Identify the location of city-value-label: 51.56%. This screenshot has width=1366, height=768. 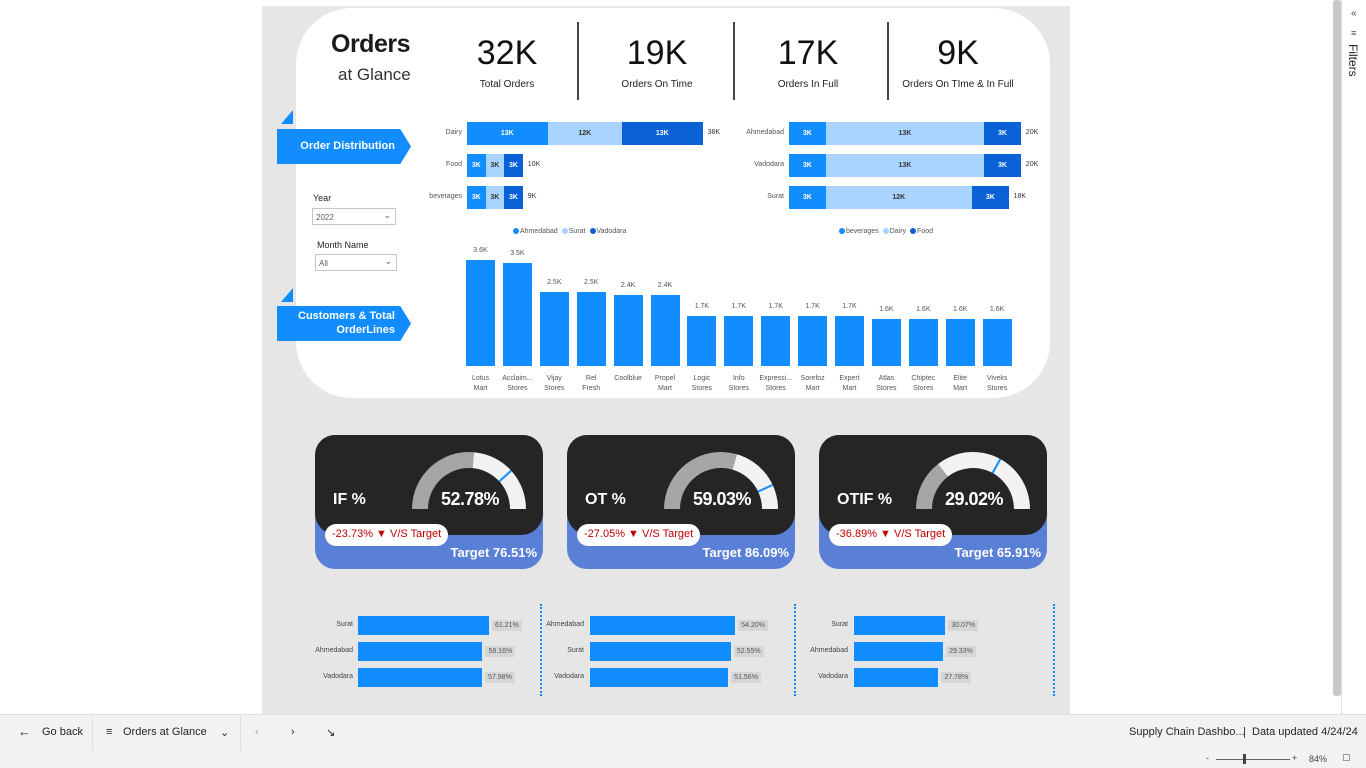
(746, 677).